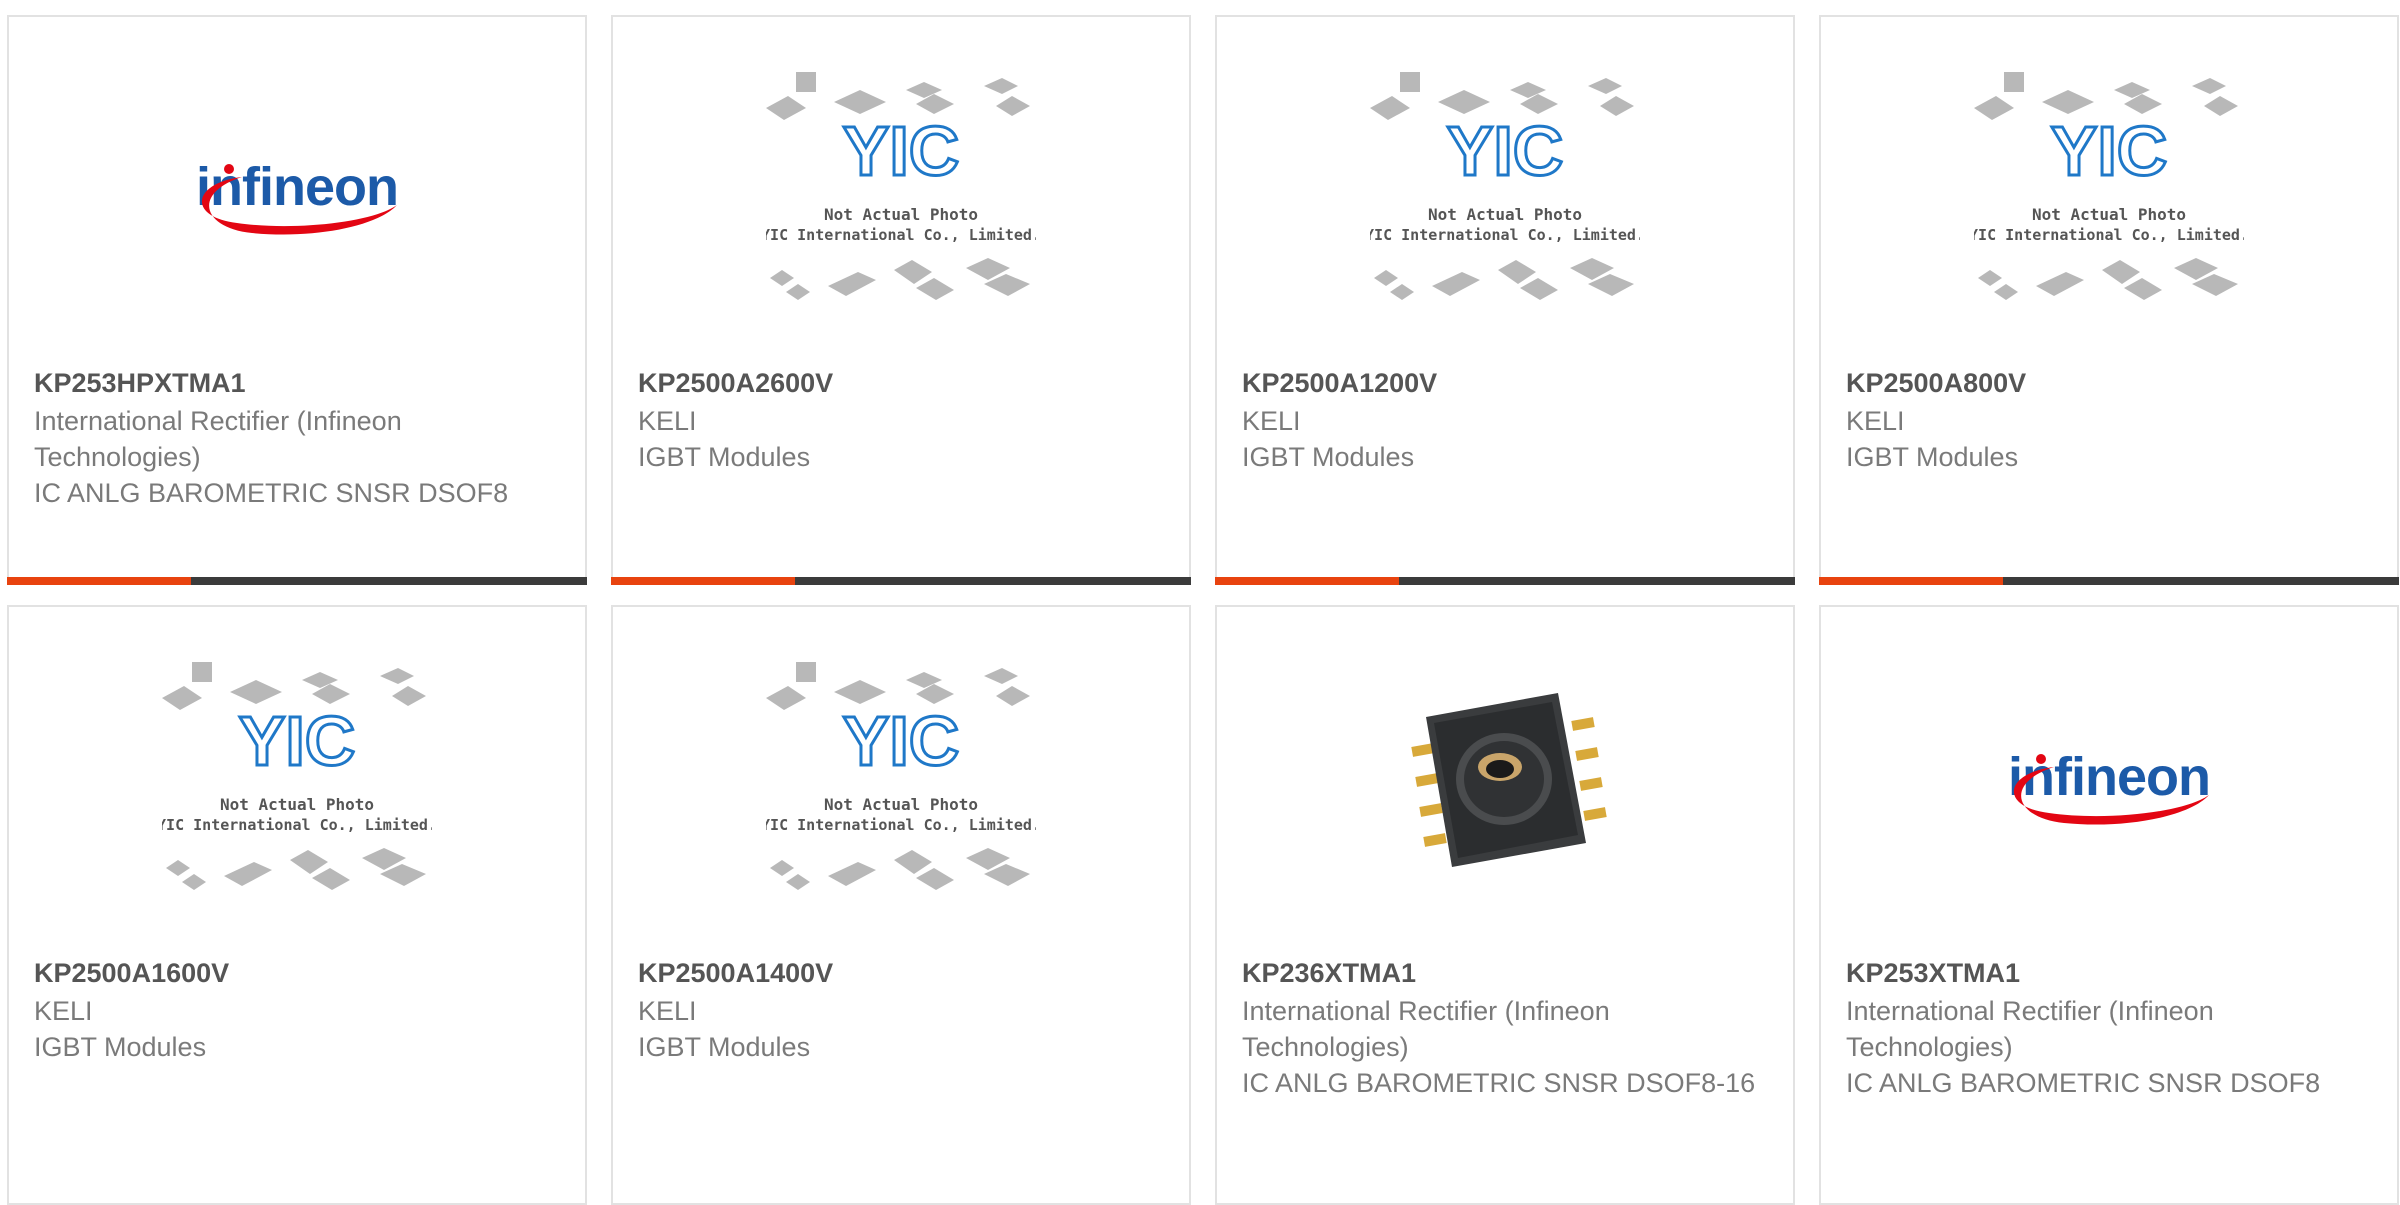  I want to click on product-image, so click(1505, 779).